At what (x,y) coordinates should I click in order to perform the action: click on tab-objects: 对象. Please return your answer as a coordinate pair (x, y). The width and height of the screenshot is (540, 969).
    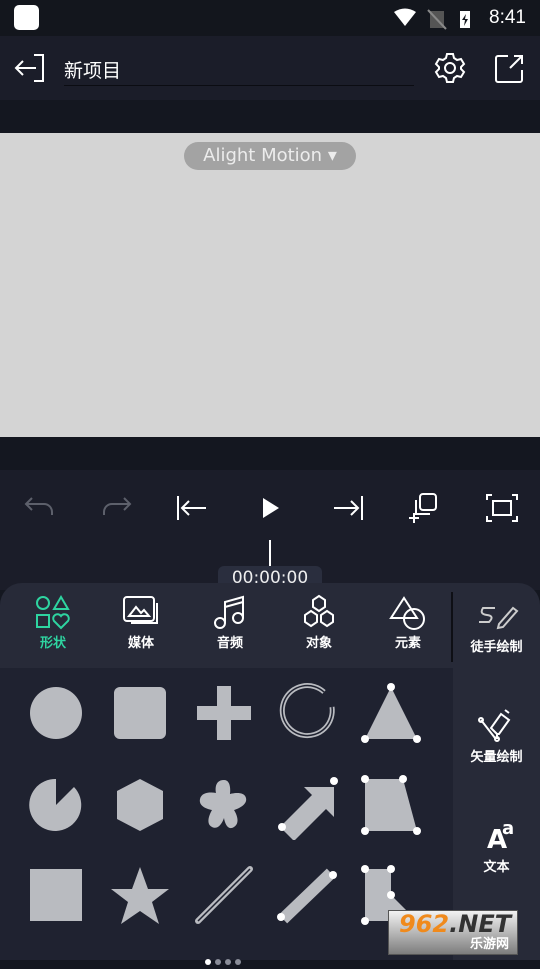
    Looking at the image, I should click on (319, 622).